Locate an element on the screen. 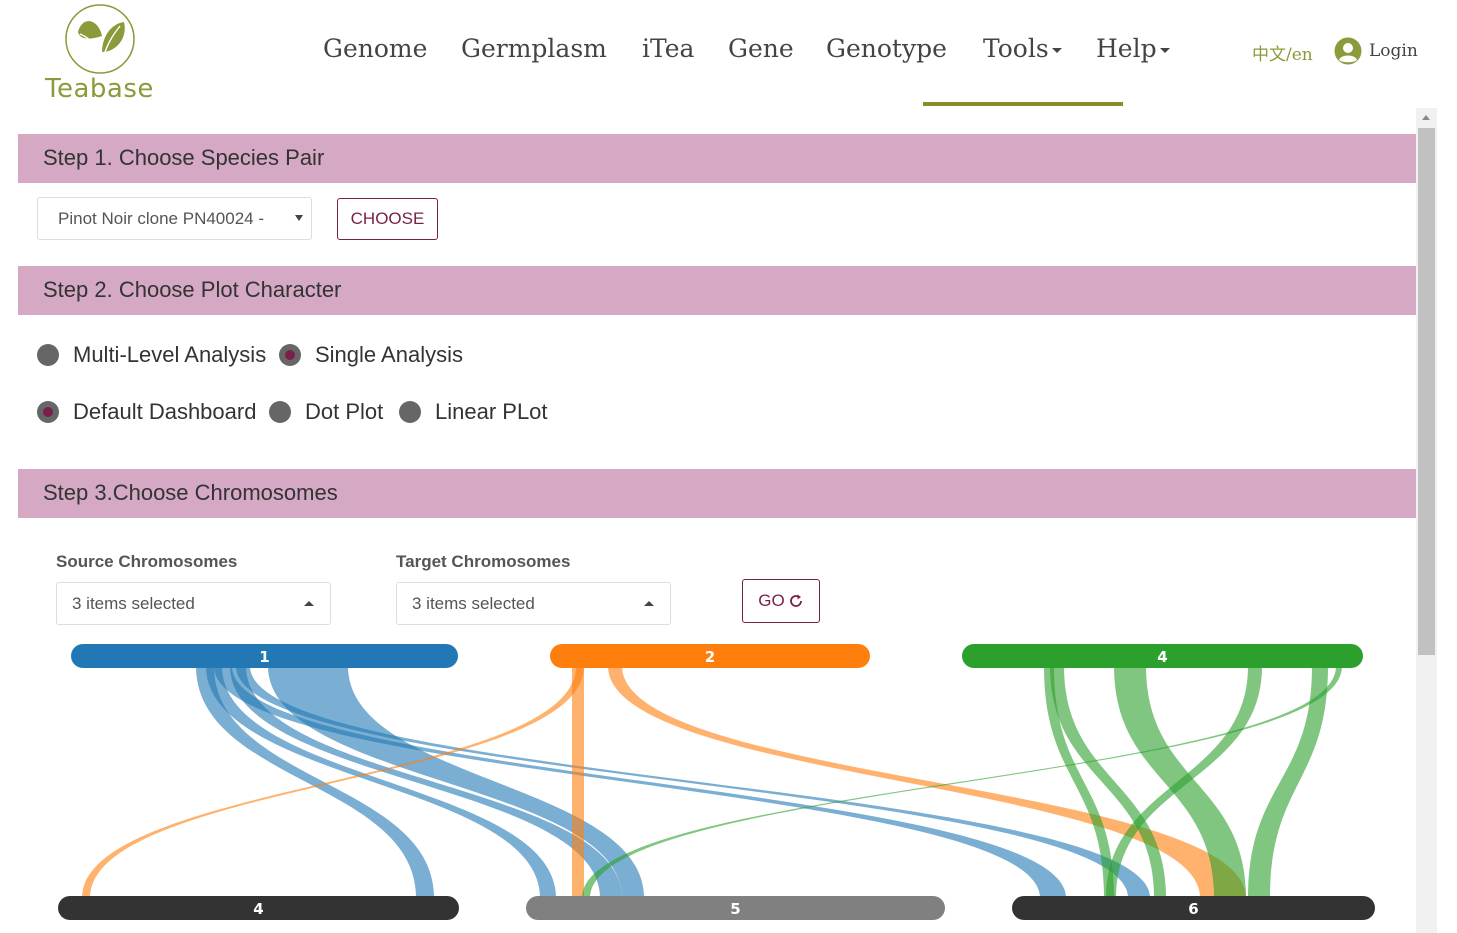 Image resolution: width=1457 pixels, height=933 pixels. species-pair-value: Pinot Noir clone PN40024 - is located at coordinates (161, 218).